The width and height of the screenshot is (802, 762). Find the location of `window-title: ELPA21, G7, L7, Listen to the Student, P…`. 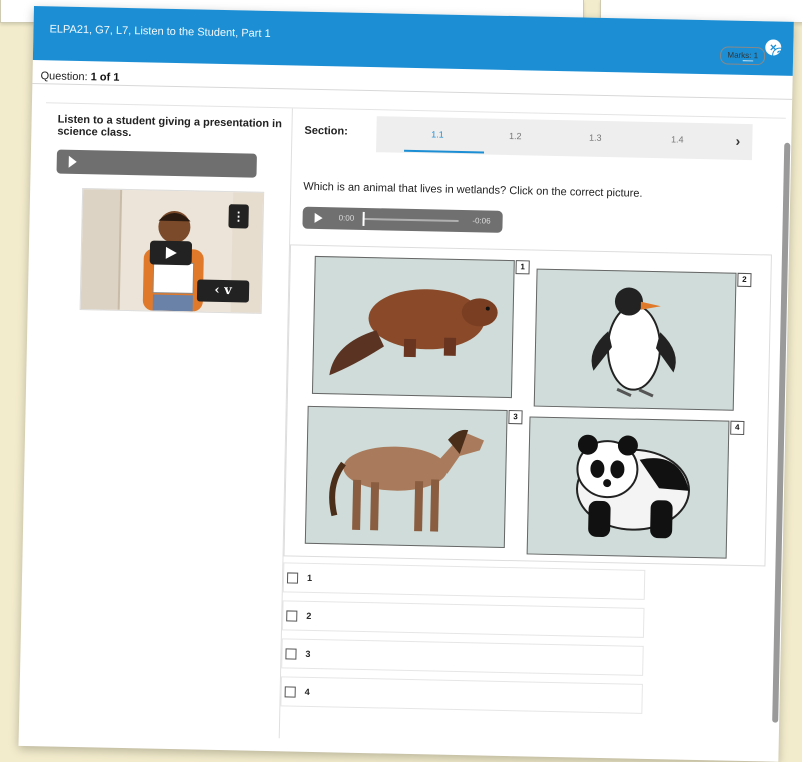

window-title: ELPA21, G7, L7, Listen to the Student, P… is located at coordinates (160, 31).